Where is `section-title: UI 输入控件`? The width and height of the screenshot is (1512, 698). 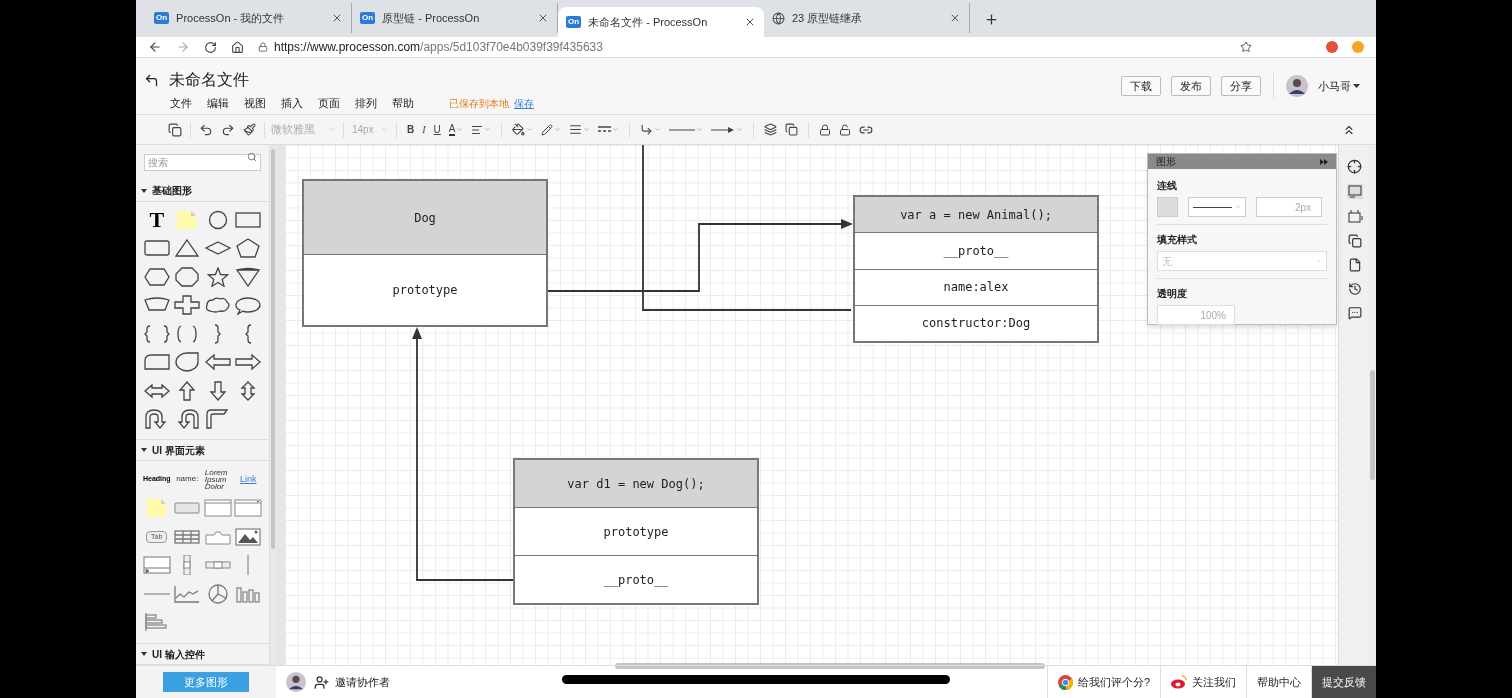
section-title: UI 输入控件 is located at coordinates (178, 654).